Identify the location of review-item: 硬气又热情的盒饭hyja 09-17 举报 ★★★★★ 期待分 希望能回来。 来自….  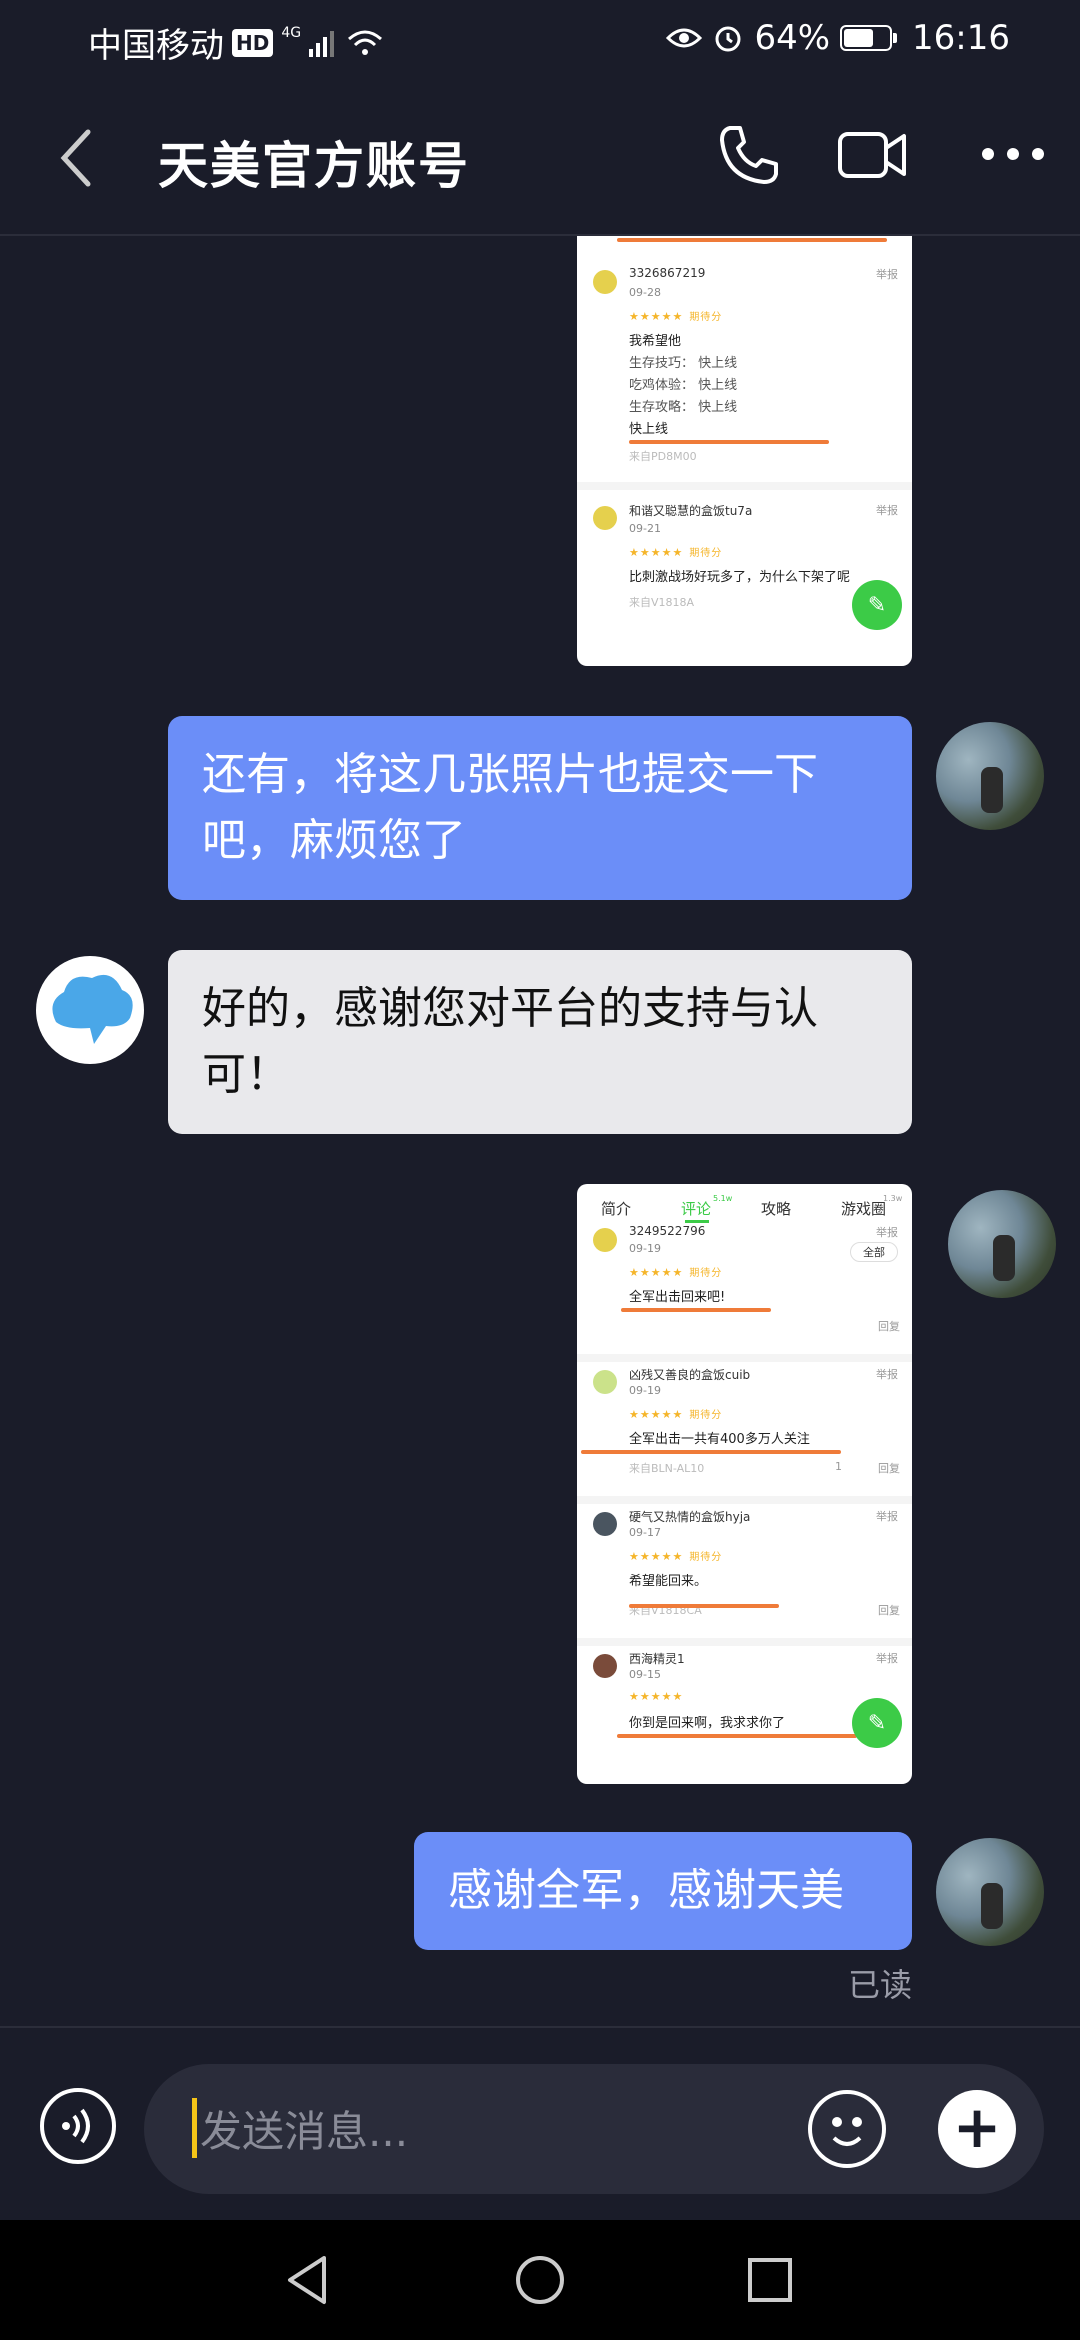
(744, 1573).